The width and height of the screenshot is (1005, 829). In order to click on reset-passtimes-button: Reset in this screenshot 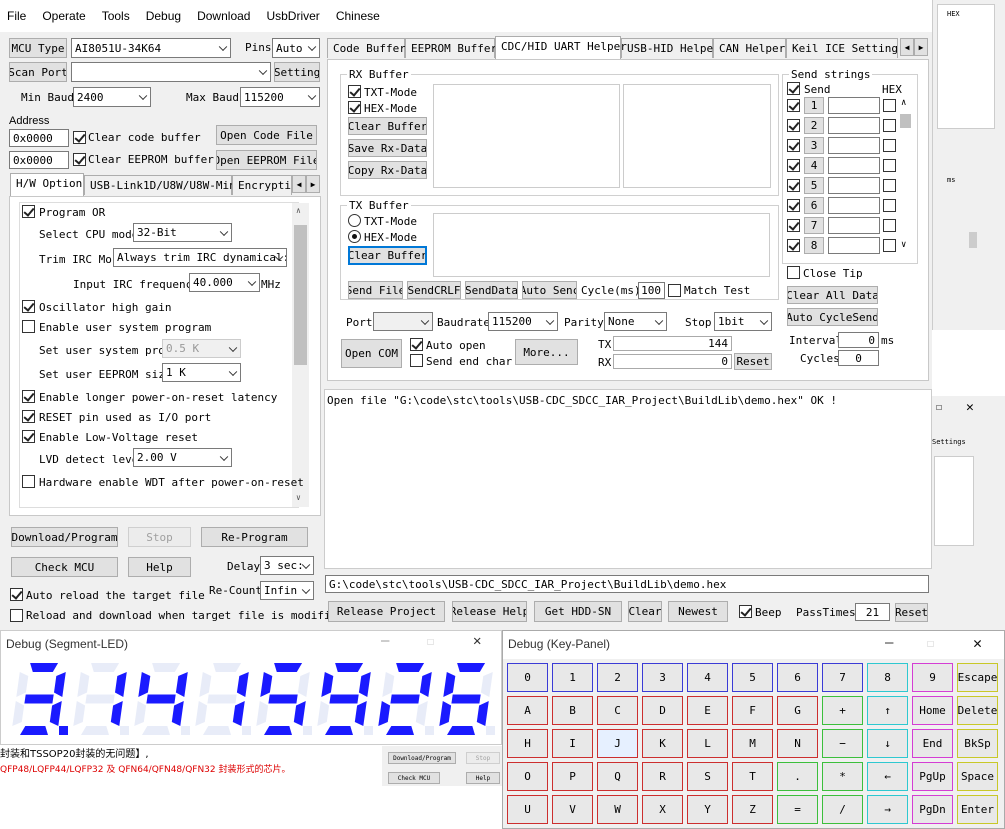, I will do `click(911, 612)`.